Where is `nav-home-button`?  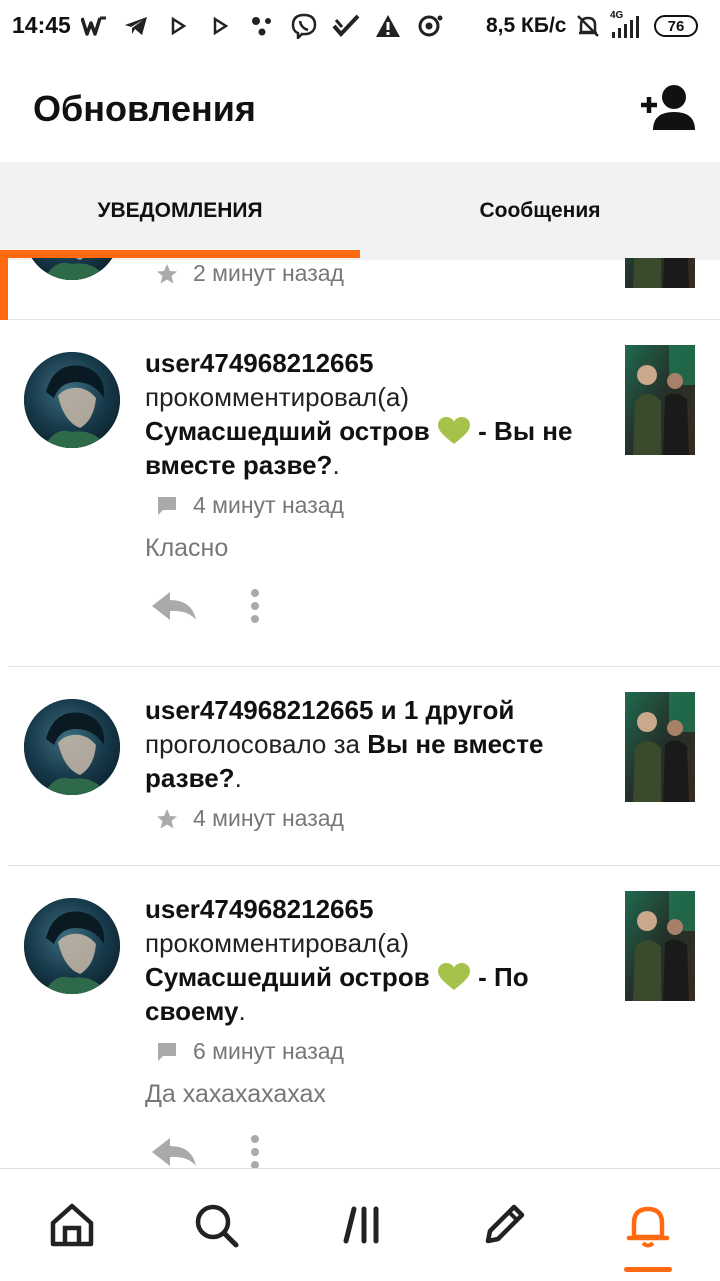 nav-home-button is located at coordinates (72, 1225).